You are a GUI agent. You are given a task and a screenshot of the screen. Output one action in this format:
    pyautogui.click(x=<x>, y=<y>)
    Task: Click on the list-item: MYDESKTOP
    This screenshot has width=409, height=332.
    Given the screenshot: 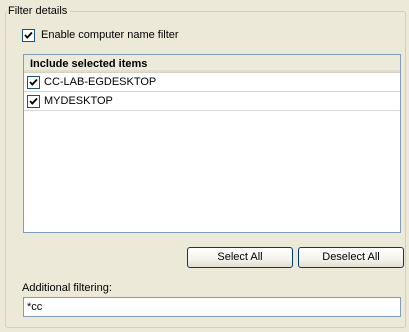 What is the action you would take?
    pyautogui.click(x=212, y=101)
    